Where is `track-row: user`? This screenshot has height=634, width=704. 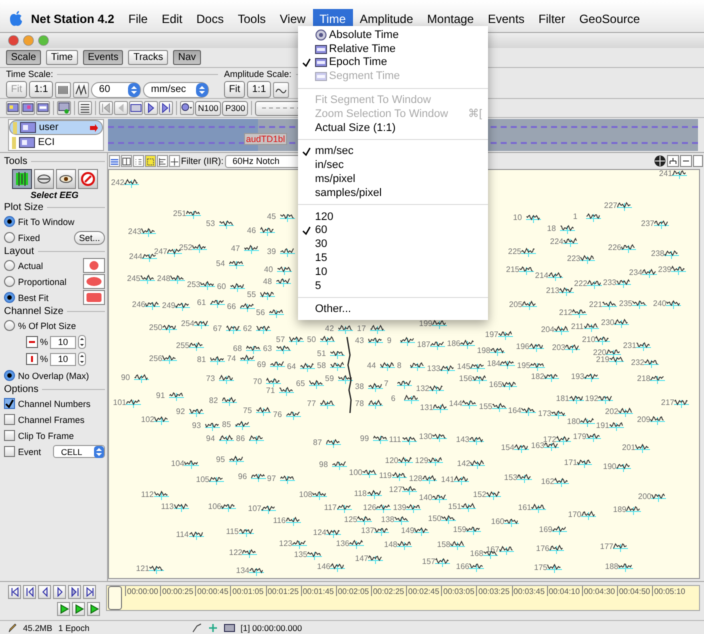 track-row: user is located at coordinates (56, 127).